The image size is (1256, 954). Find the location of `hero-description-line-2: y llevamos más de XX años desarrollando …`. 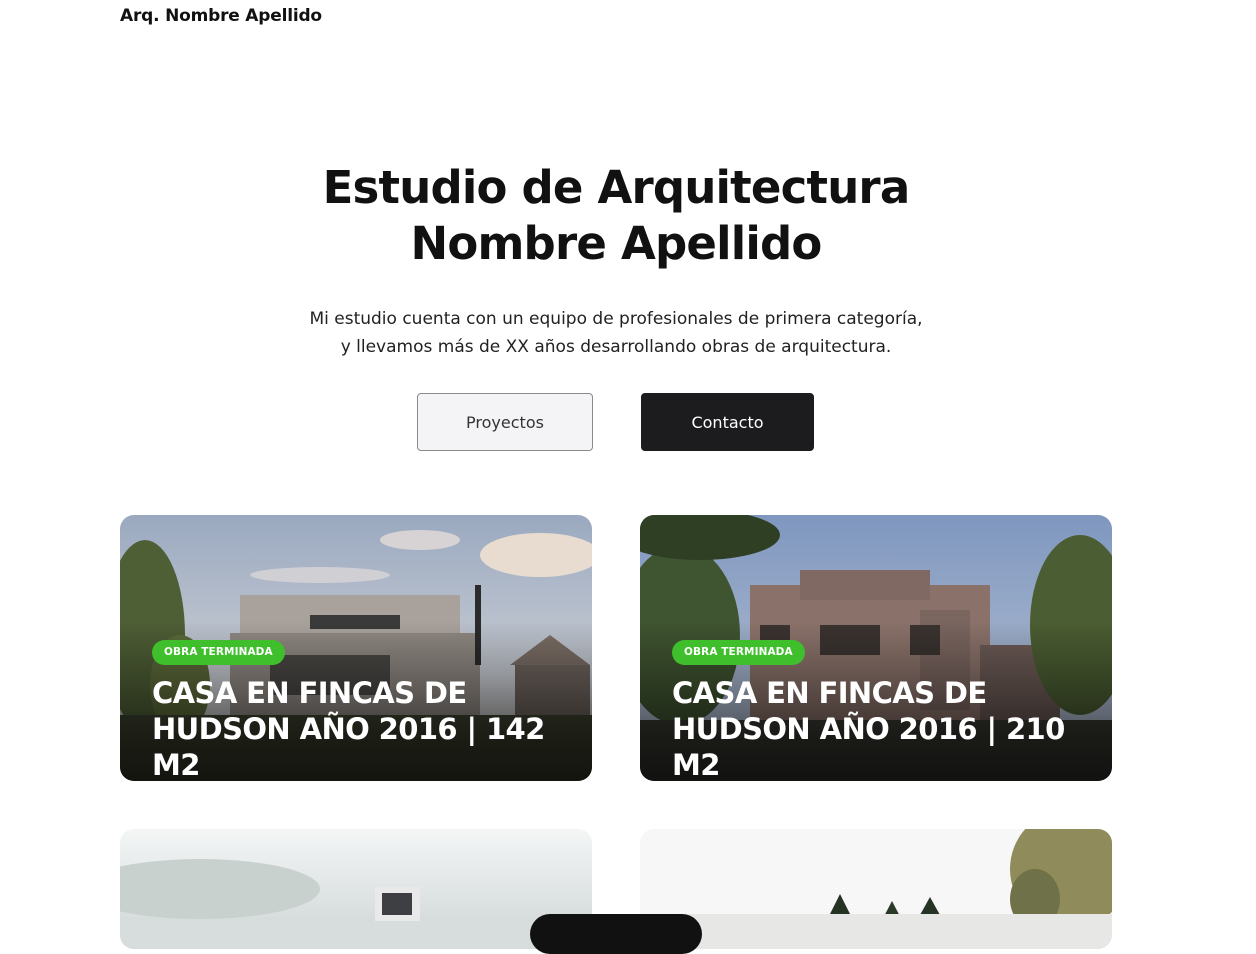

hero-description-line-2: y llevamos más de XX años desarrollando … is located at coordinates (616, 347).